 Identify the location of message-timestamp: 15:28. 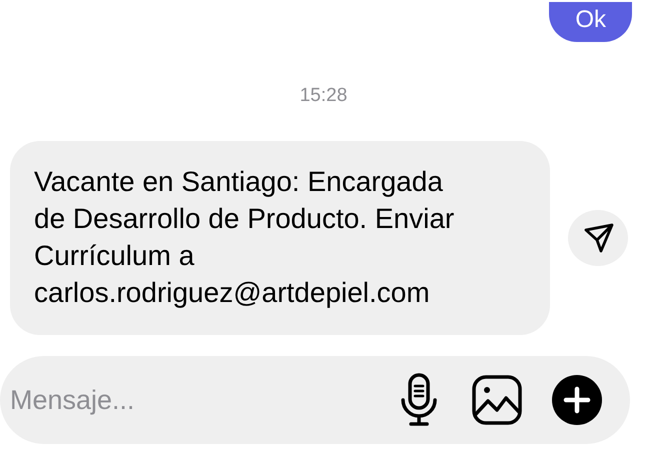
(324, 96).